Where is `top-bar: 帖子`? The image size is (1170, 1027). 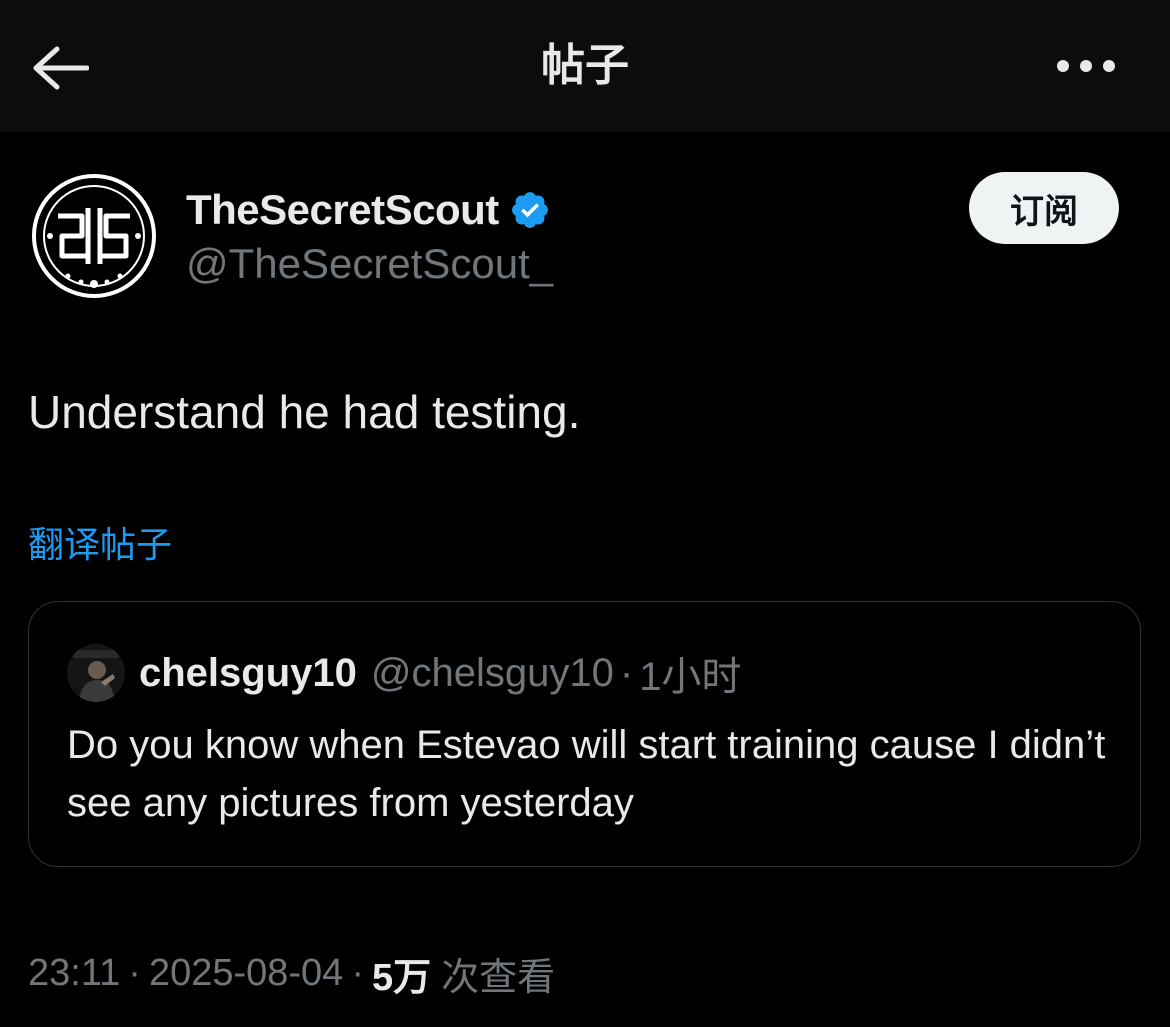
top-bar: 帖子 is located at coordinates (585, 66).